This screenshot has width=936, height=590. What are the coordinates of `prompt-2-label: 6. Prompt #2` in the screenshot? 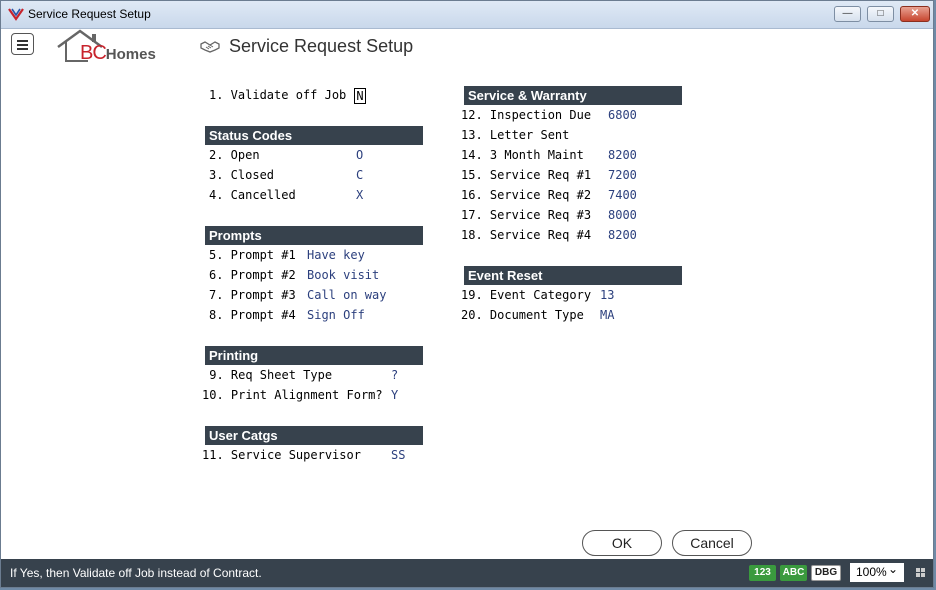 It's located at (252, 275).